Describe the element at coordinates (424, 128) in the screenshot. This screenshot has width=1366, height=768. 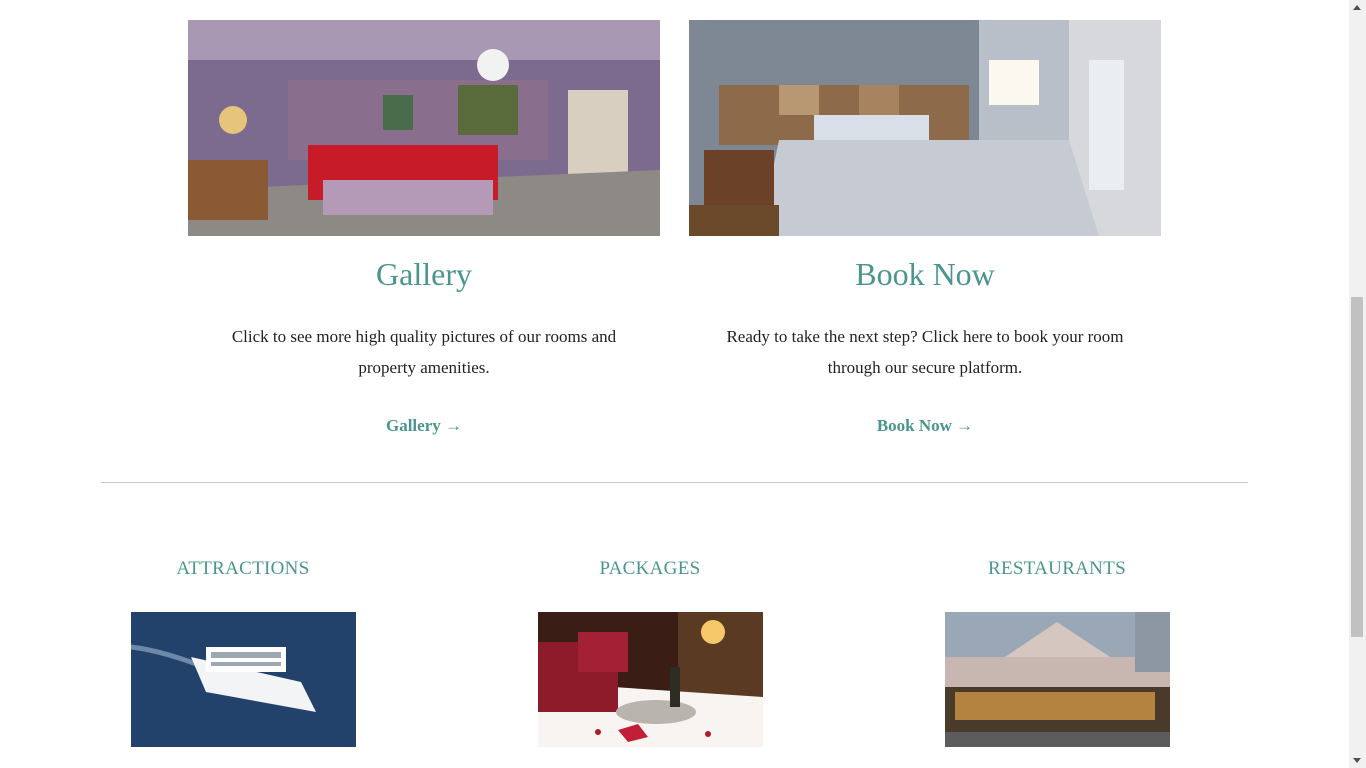
I see `gallery-image` at that location.